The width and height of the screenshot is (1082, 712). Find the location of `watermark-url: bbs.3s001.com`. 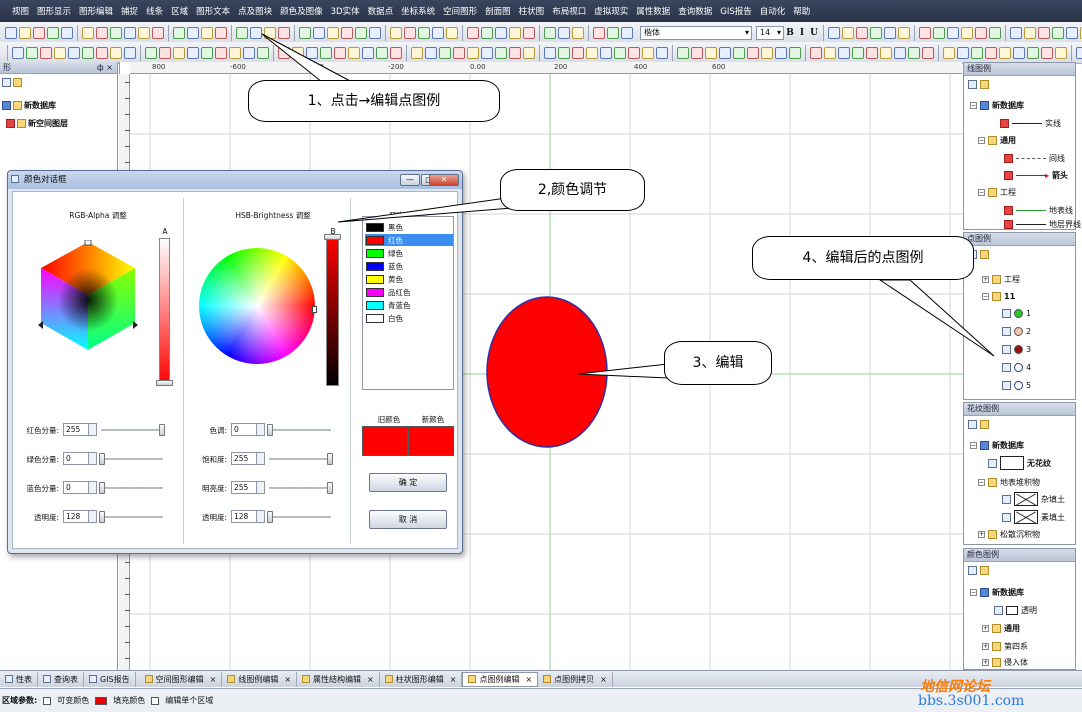

watermark-url: bbs.3s001.com is located at coordinates (971, 701).